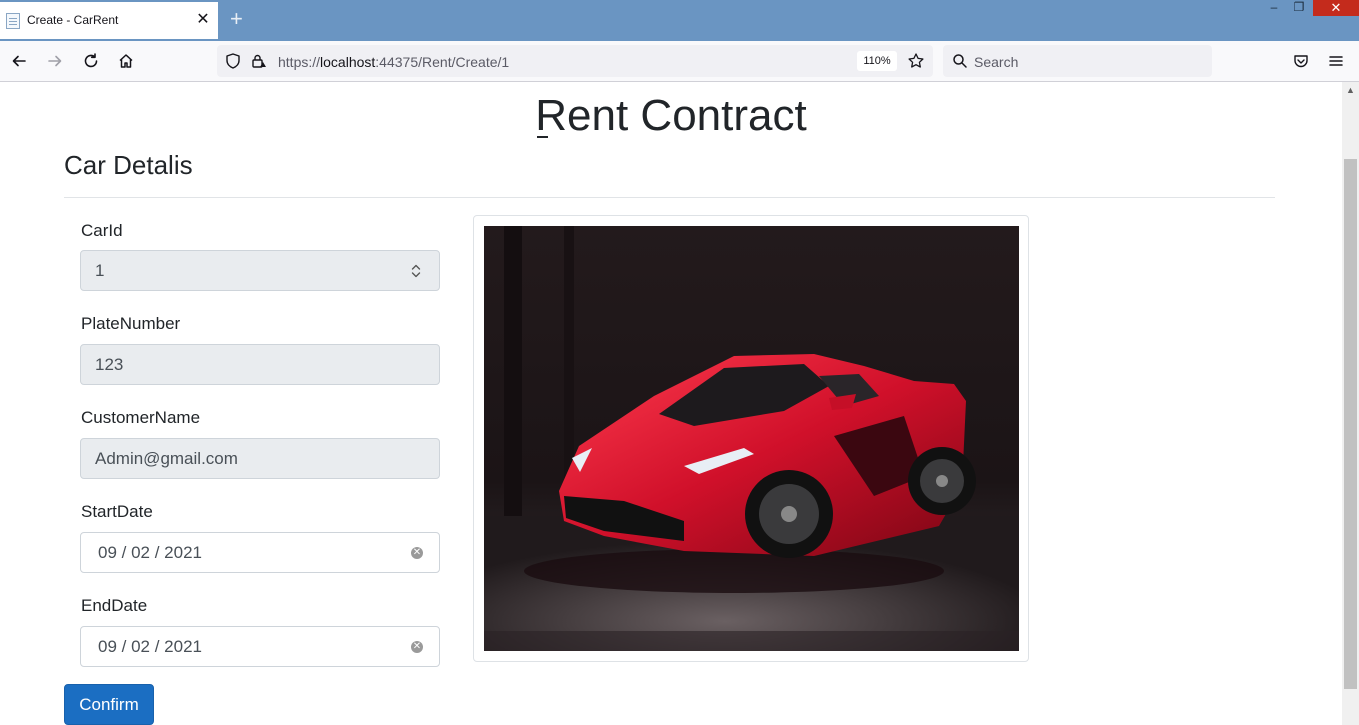 Image resolution: width=1359 pixels, height=725 pixels. Describe the element at coordinates (1077, 61) in the screenshot. I see `search-bar: Search` at that location.